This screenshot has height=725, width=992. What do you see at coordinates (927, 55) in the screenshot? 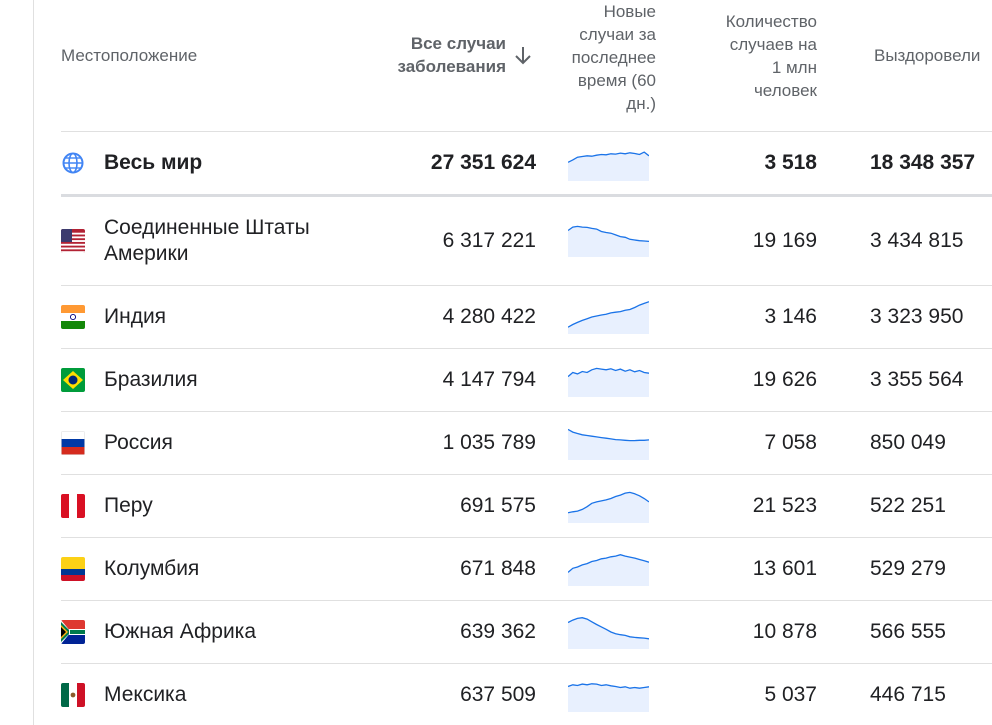
I see `header-recovered: Выздоровели` at bounding box center [927, 55].